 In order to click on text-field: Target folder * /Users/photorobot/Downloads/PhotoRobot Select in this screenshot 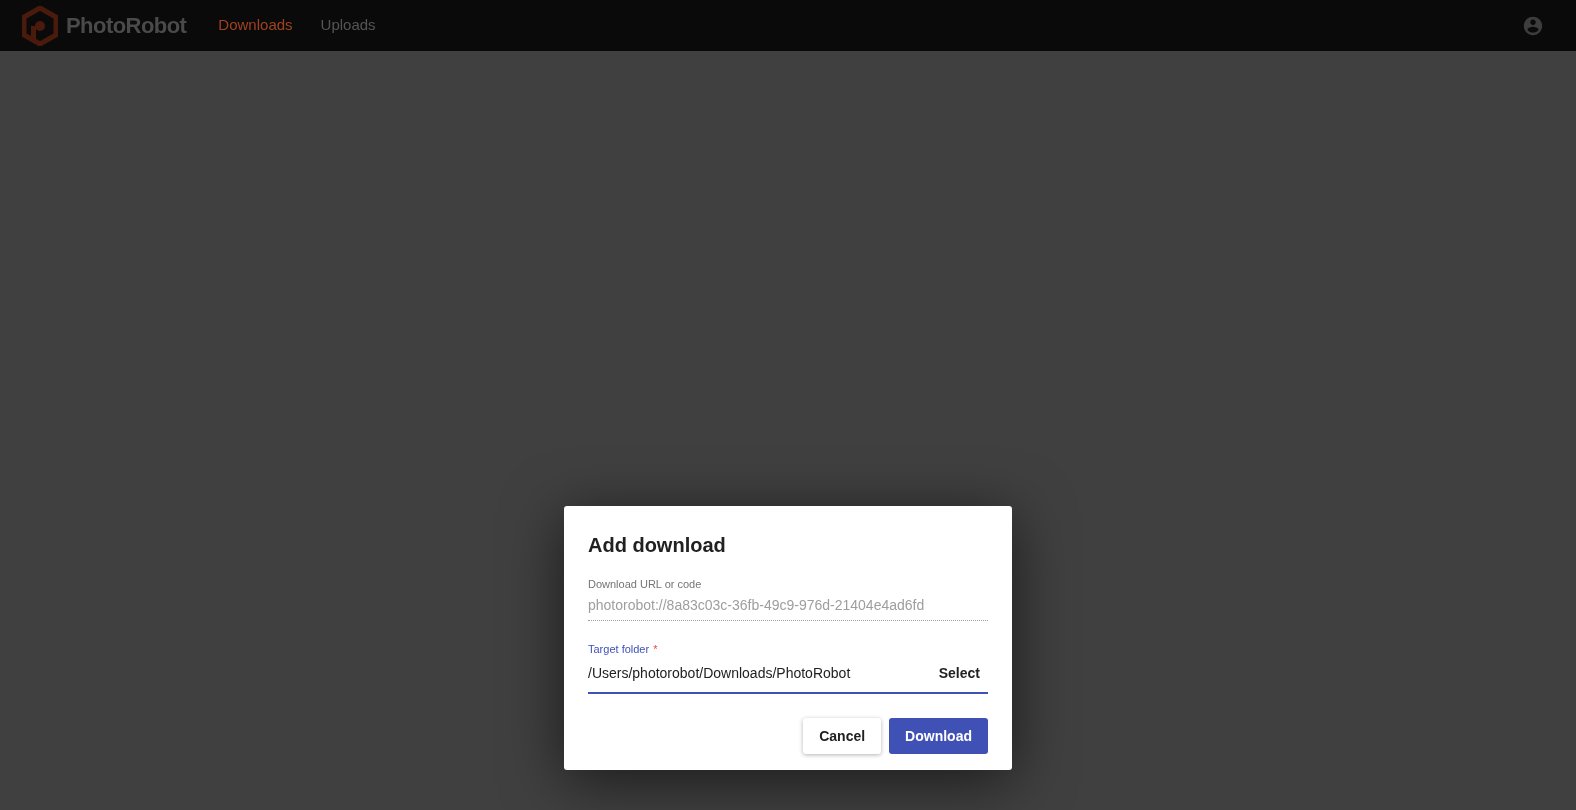, I will do `click(788, 667)`.